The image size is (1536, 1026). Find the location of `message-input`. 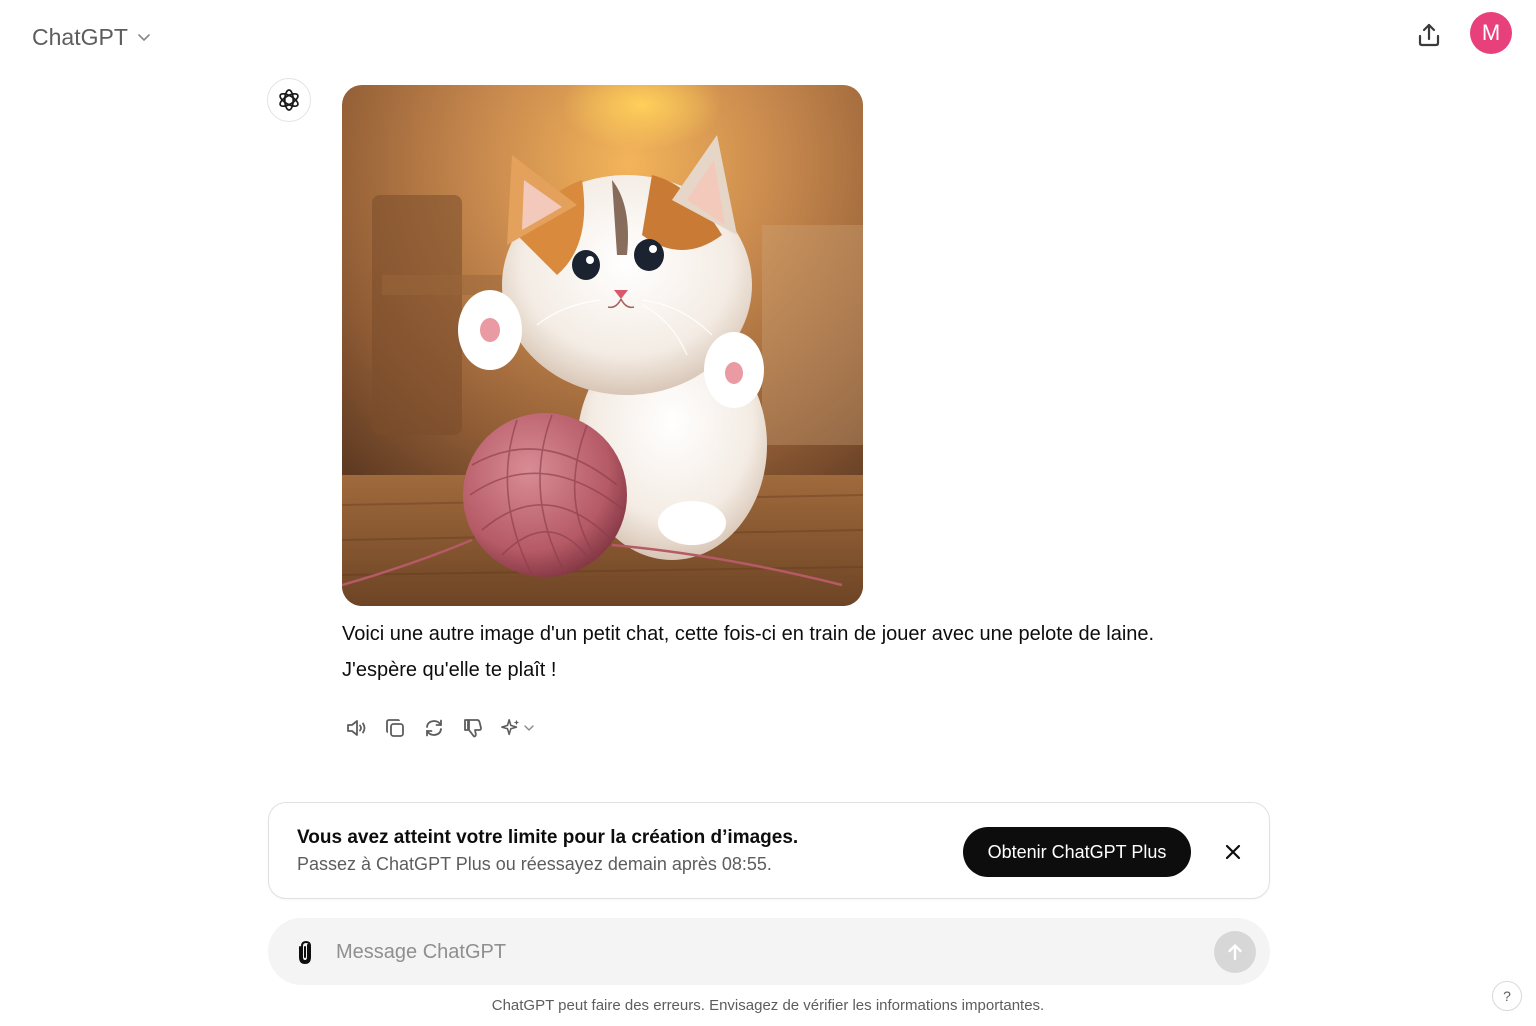

message-input is located at coordinates (764, 952).